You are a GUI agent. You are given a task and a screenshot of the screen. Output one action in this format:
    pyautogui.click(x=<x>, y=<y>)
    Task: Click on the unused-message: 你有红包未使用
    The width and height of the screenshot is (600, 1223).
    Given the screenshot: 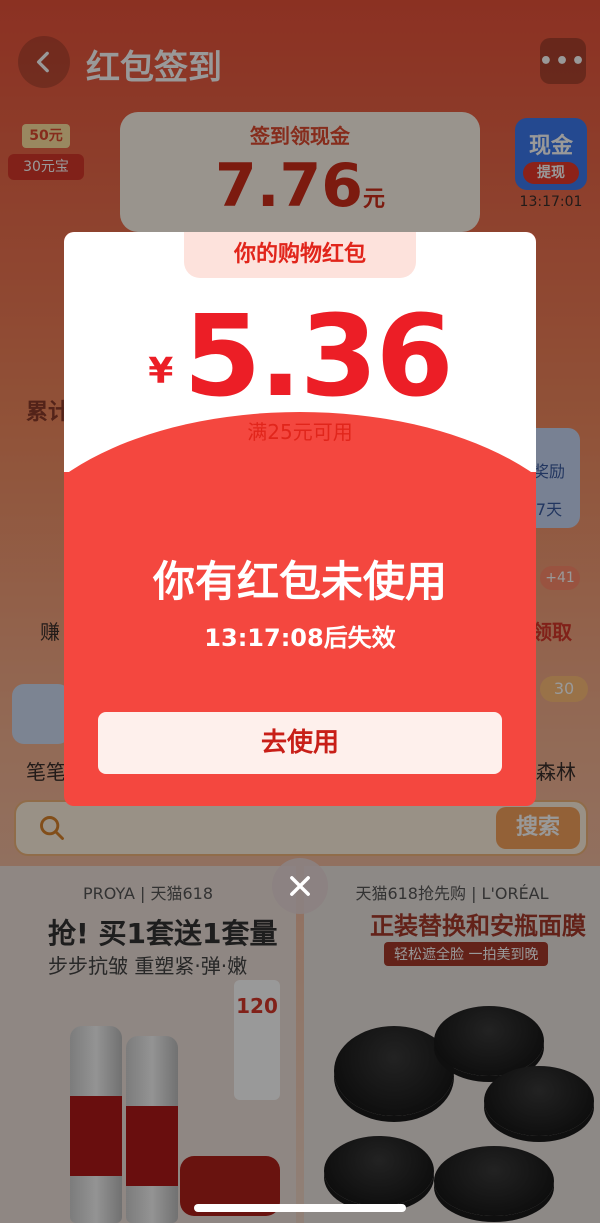 What is the action you would take?
    pyautogui.click(x=299, y=581)
    